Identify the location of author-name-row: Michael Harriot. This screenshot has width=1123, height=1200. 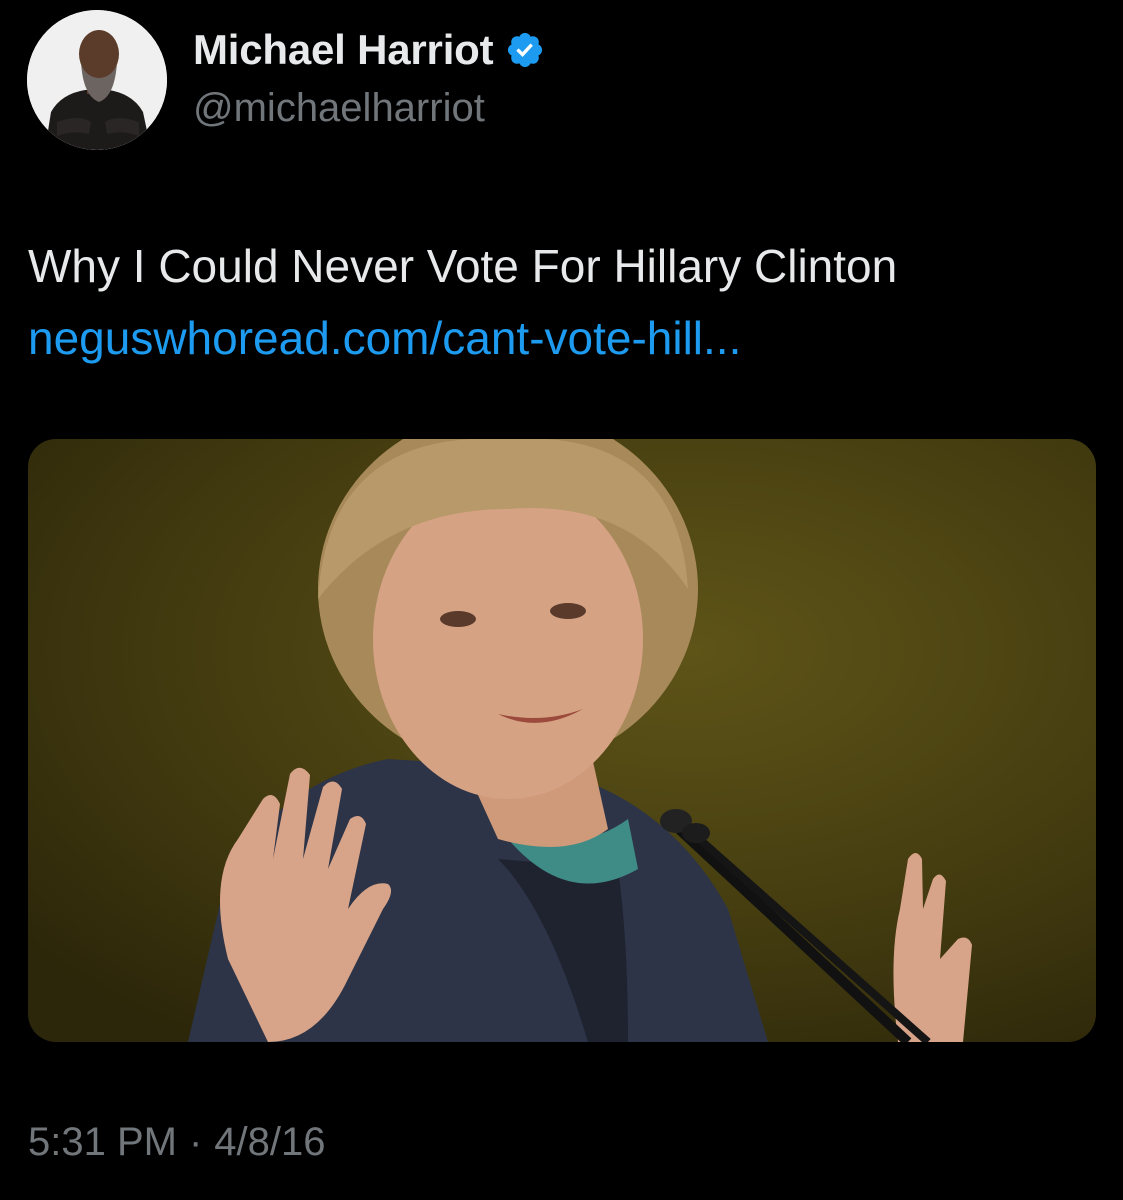
(369, 50).